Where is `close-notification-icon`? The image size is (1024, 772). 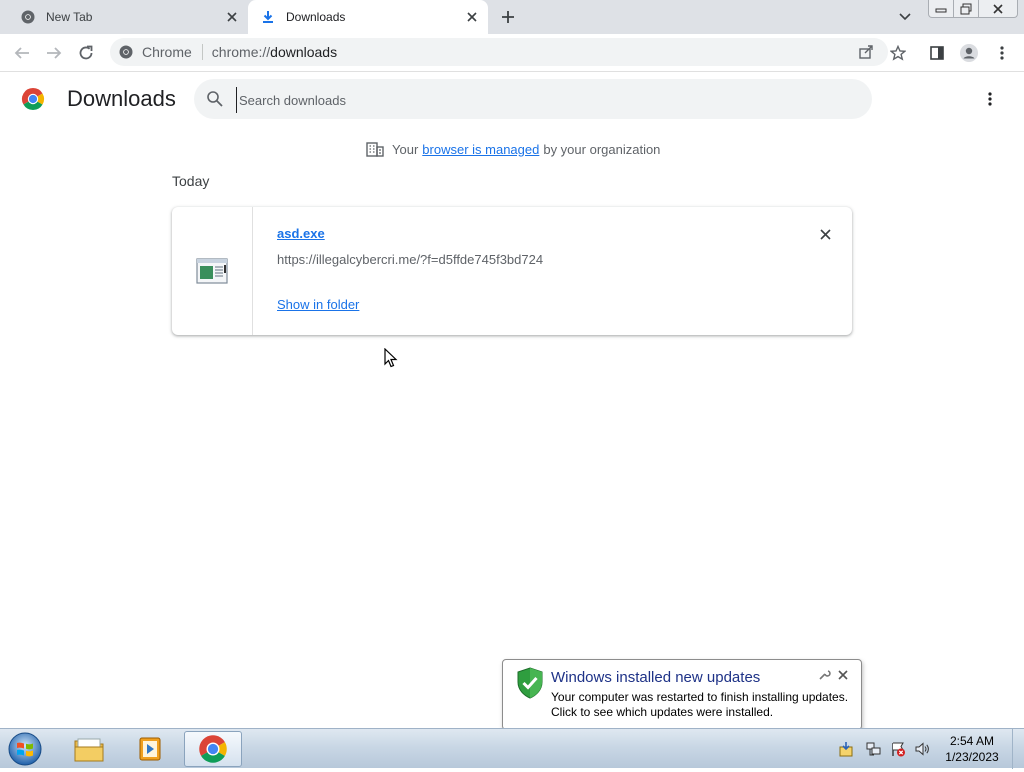 close-notification-icon is located at coordinates (843, 675).